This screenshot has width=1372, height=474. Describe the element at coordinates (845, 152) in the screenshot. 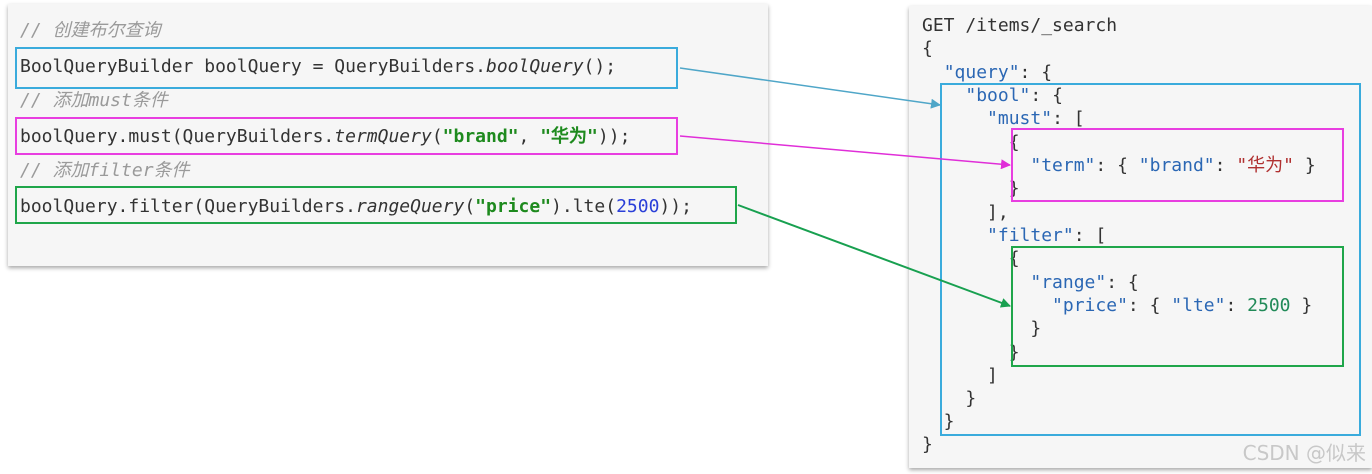

I see `must-arrow` at that location.